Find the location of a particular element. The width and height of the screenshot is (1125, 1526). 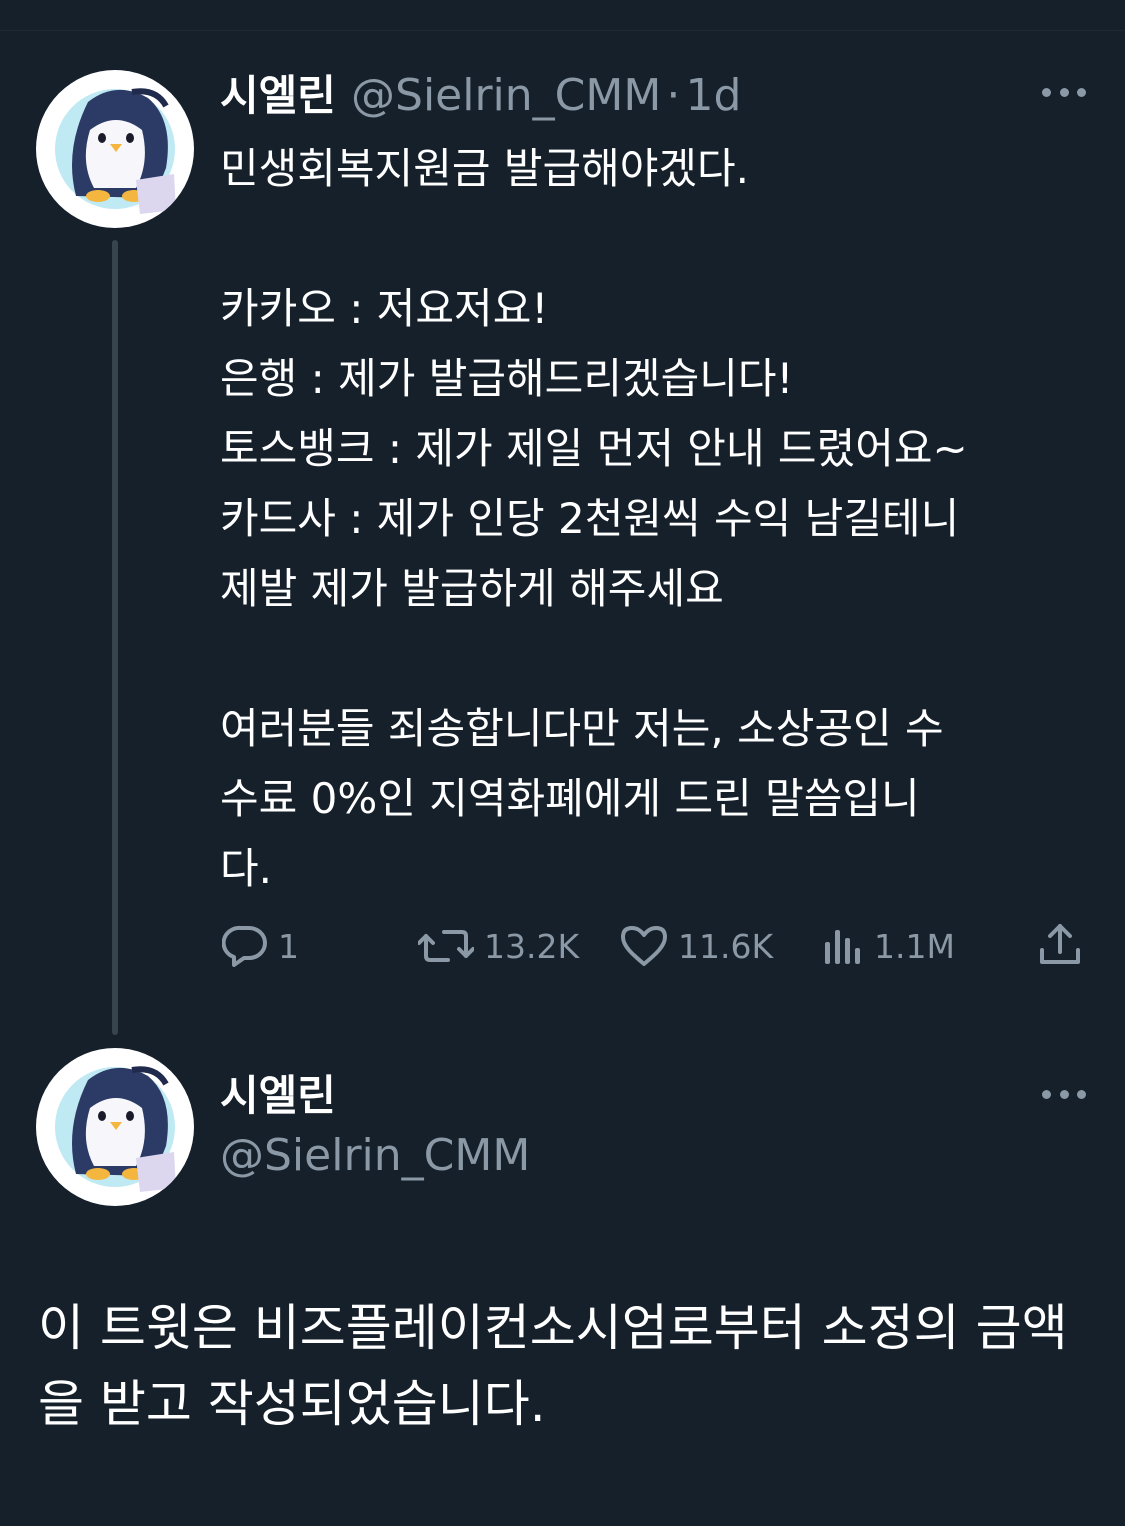

like-count: 11.6K is located at coordinates (726, 946).